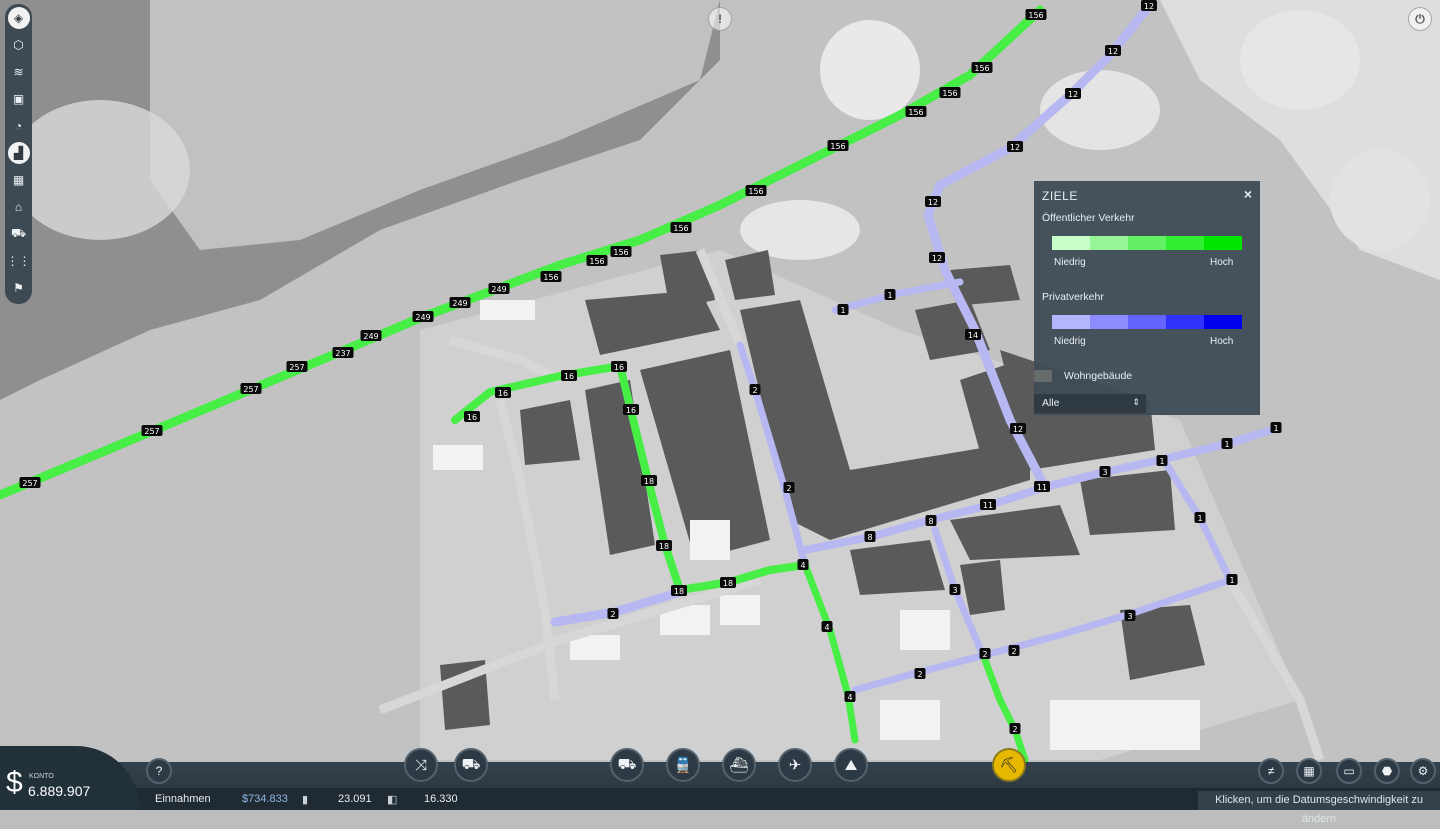  I want to click on public-high-label: Hoch, so click(1222, 262).